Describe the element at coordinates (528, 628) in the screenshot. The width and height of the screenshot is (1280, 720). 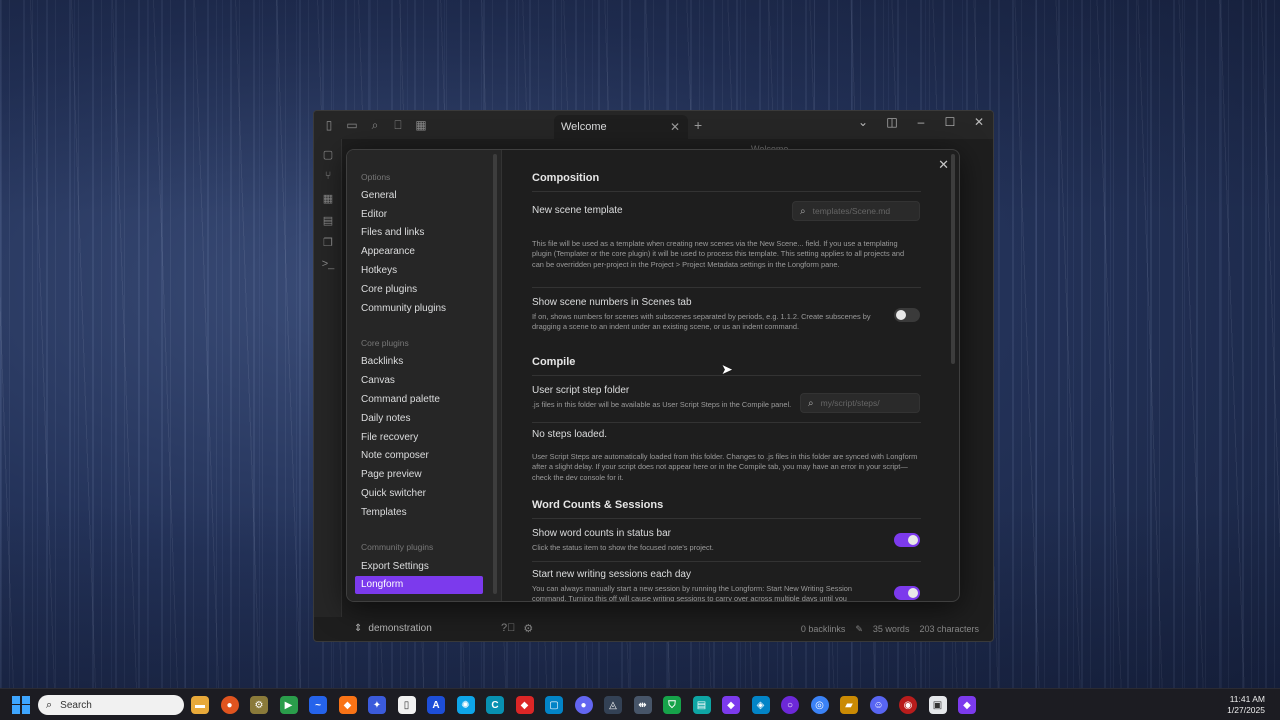
I see `gear-icon: ⚙` at that location.